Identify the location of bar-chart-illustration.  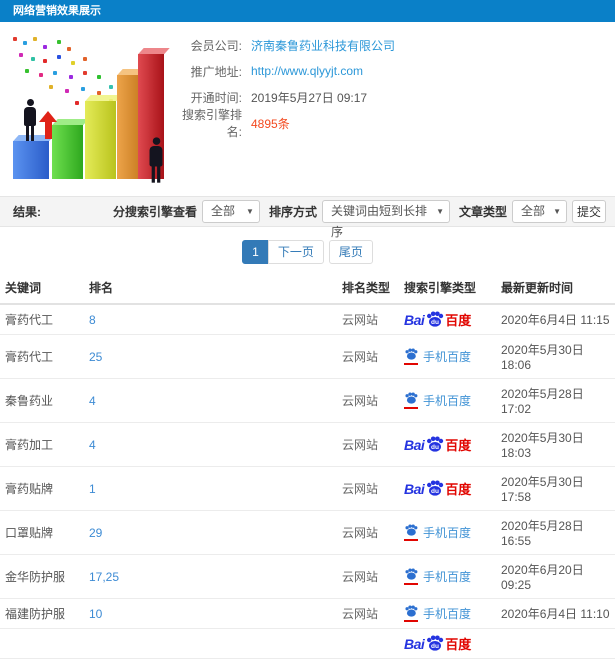
(87, 109).